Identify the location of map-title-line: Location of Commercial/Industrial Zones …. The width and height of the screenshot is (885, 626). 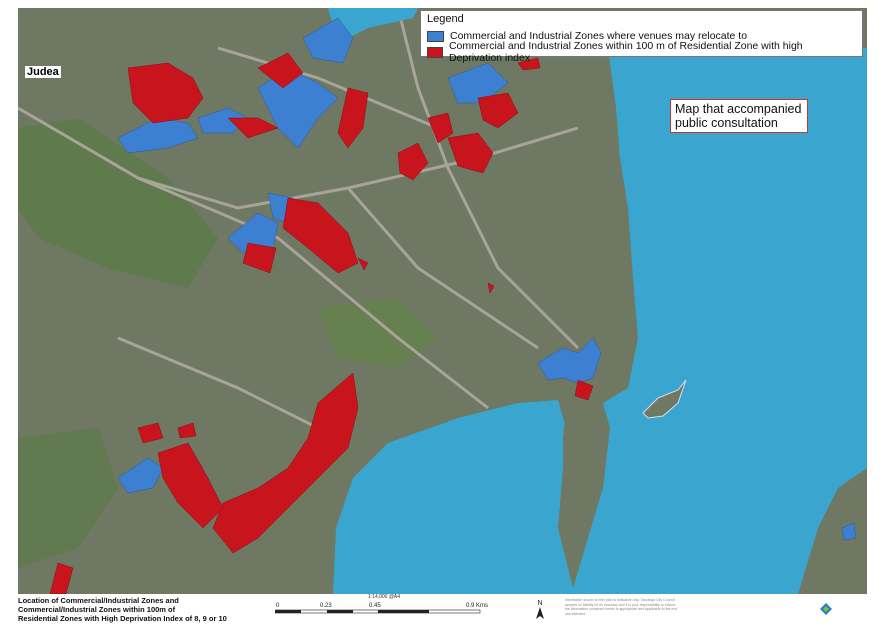
(98, 600).